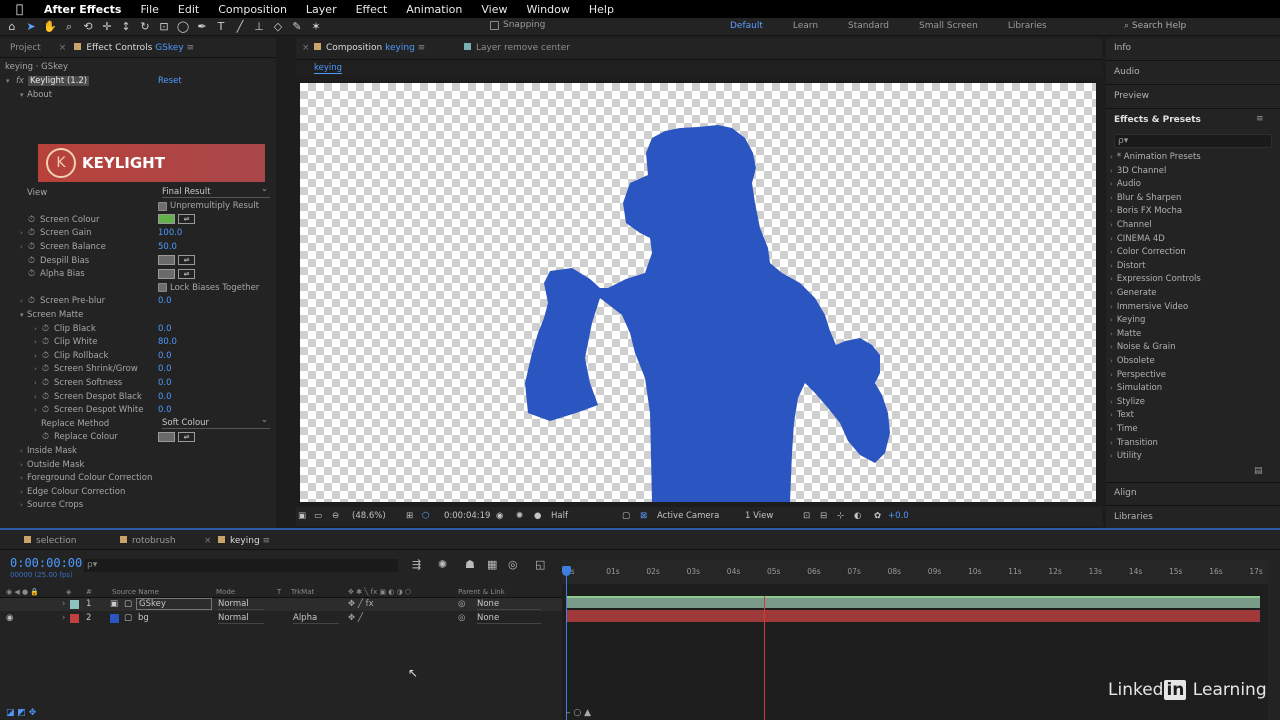 The width and height of the screenshot is (1280, 720). Describe the element at coordinates (805, 26) in the screenshot. I see `workspace-learn: Learn` at that location.